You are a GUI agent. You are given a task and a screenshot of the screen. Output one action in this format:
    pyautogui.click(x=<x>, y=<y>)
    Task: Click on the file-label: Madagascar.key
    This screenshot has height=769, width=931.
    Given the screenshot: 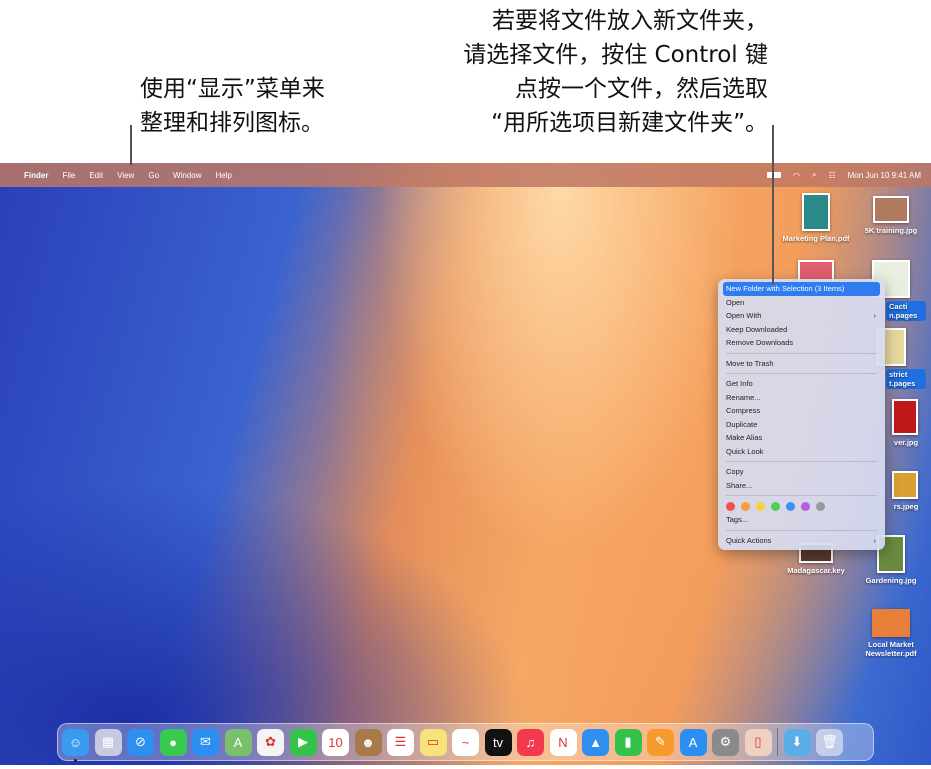 What is the action you would take?
    pyautogui.click(x=816, y=570)
    